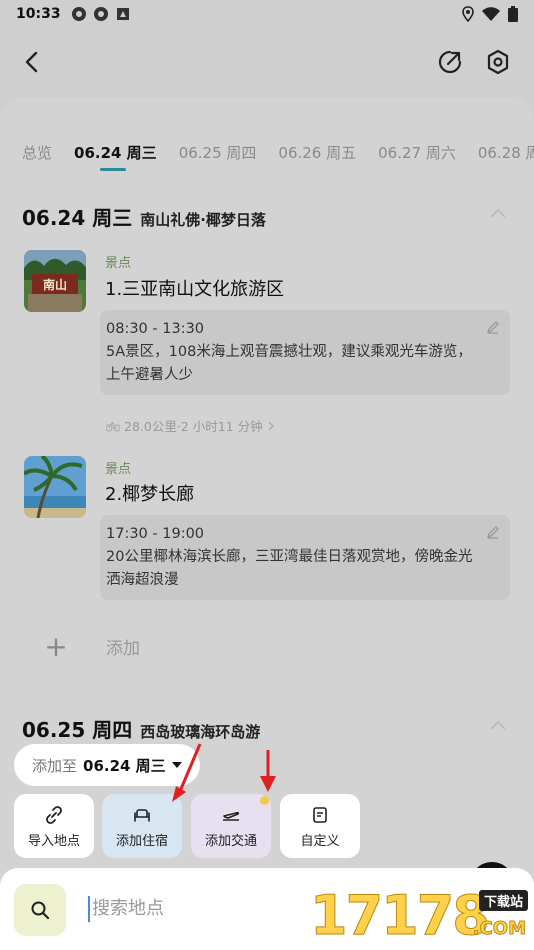 Image resolution: width=534 pixels, height=950 pixels. Describe the element at coordinates (122, 14) in the screenshot. I see `download-notification-icon` at that location.